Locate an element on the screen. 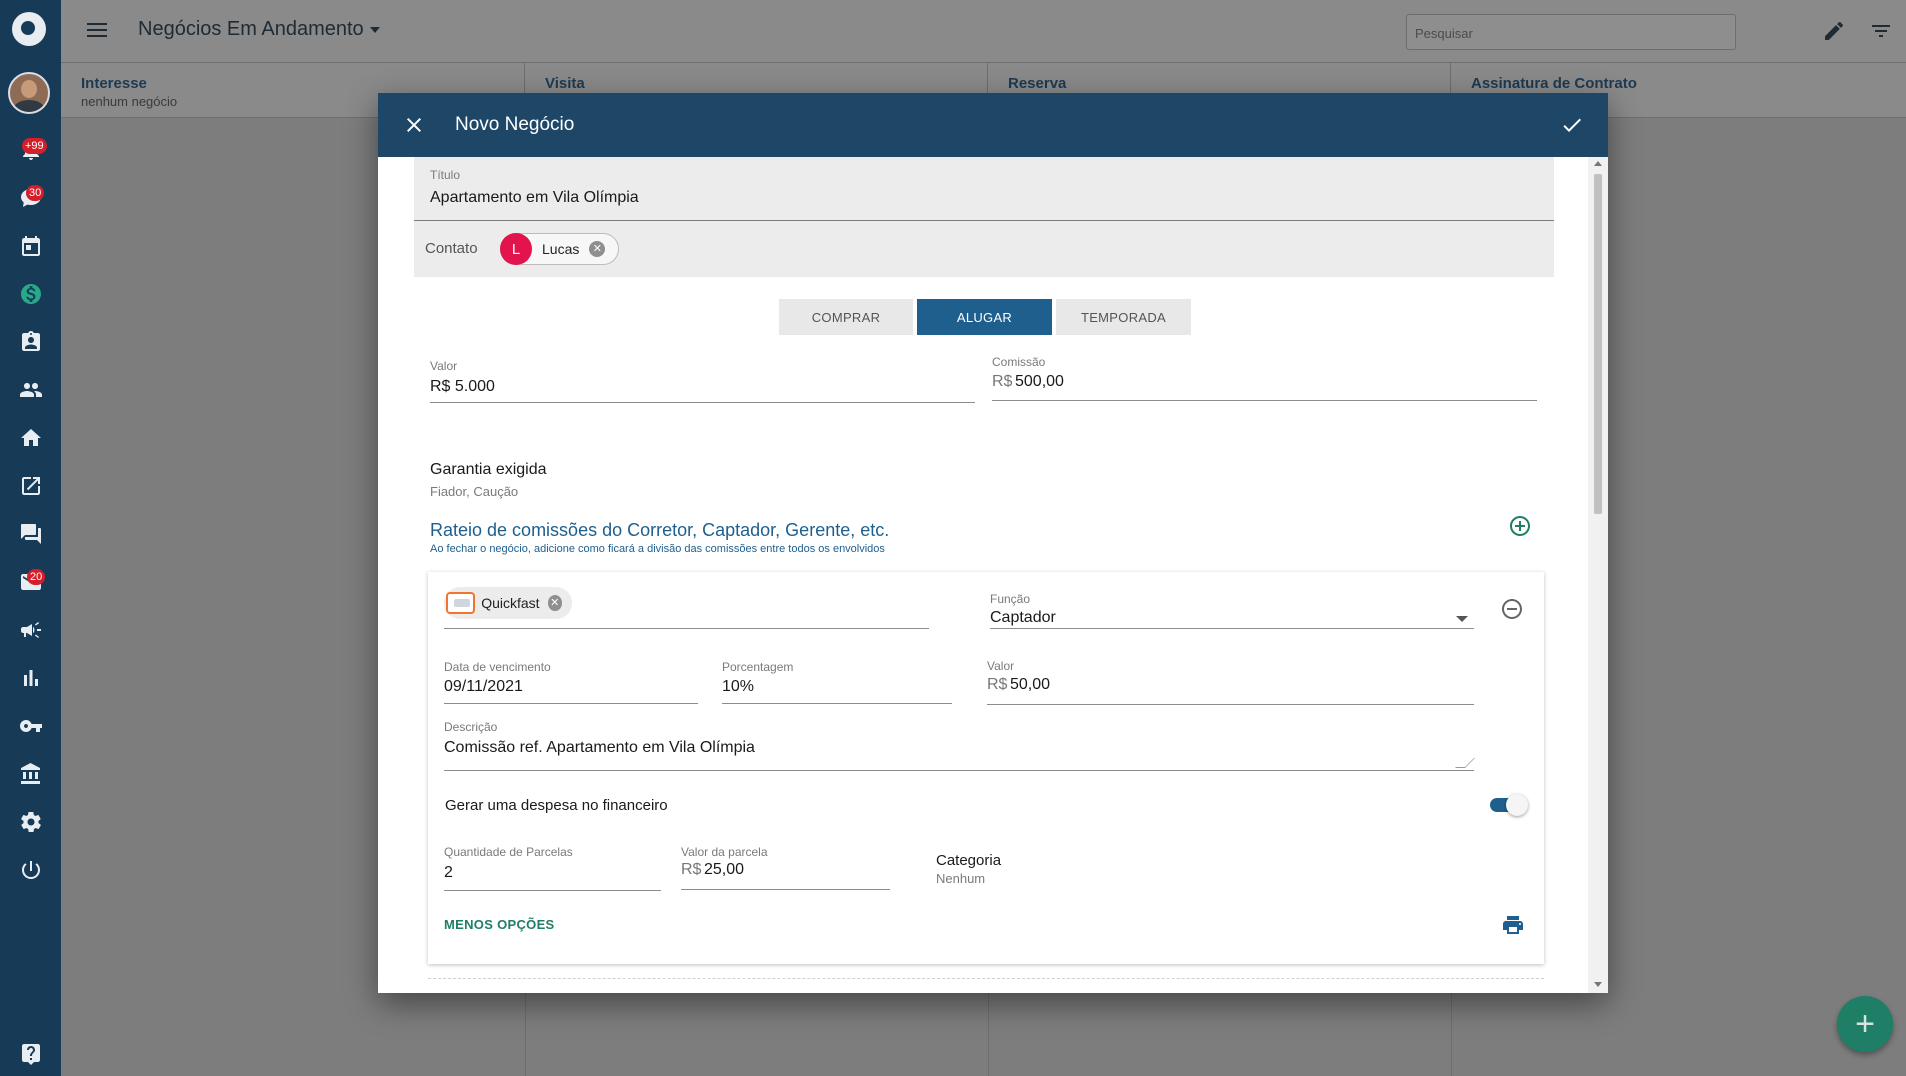  categoria-title: Categoria is located at coordinates (968, 860).